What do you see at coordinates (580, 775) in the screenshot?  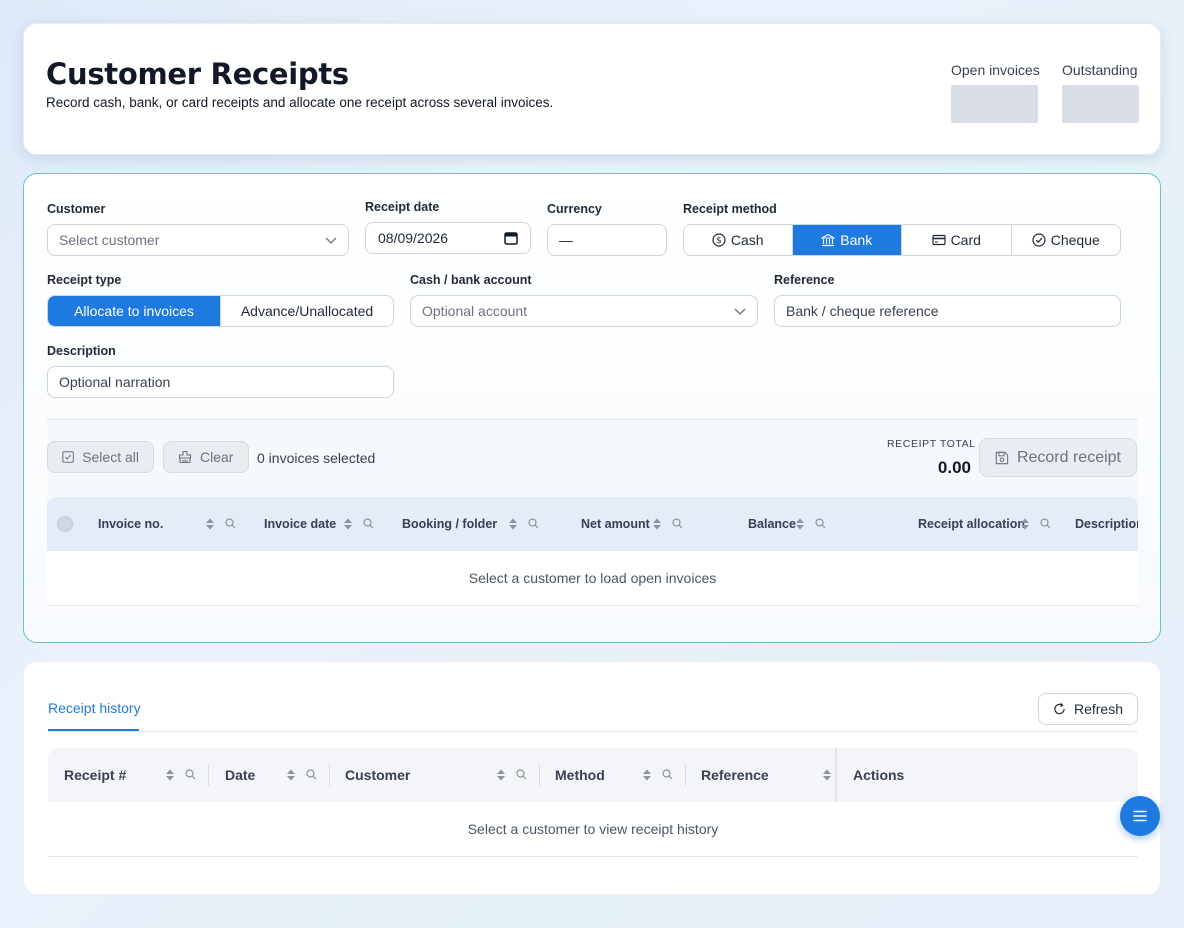 I see `col-method: Method` at bounding box center [580, 775].